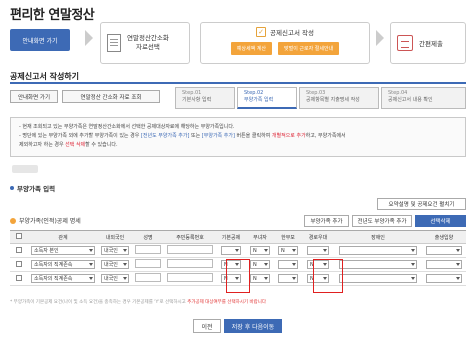 This screenshot has height=342, width=474. I want to click on elder-select, so click(318, 250).